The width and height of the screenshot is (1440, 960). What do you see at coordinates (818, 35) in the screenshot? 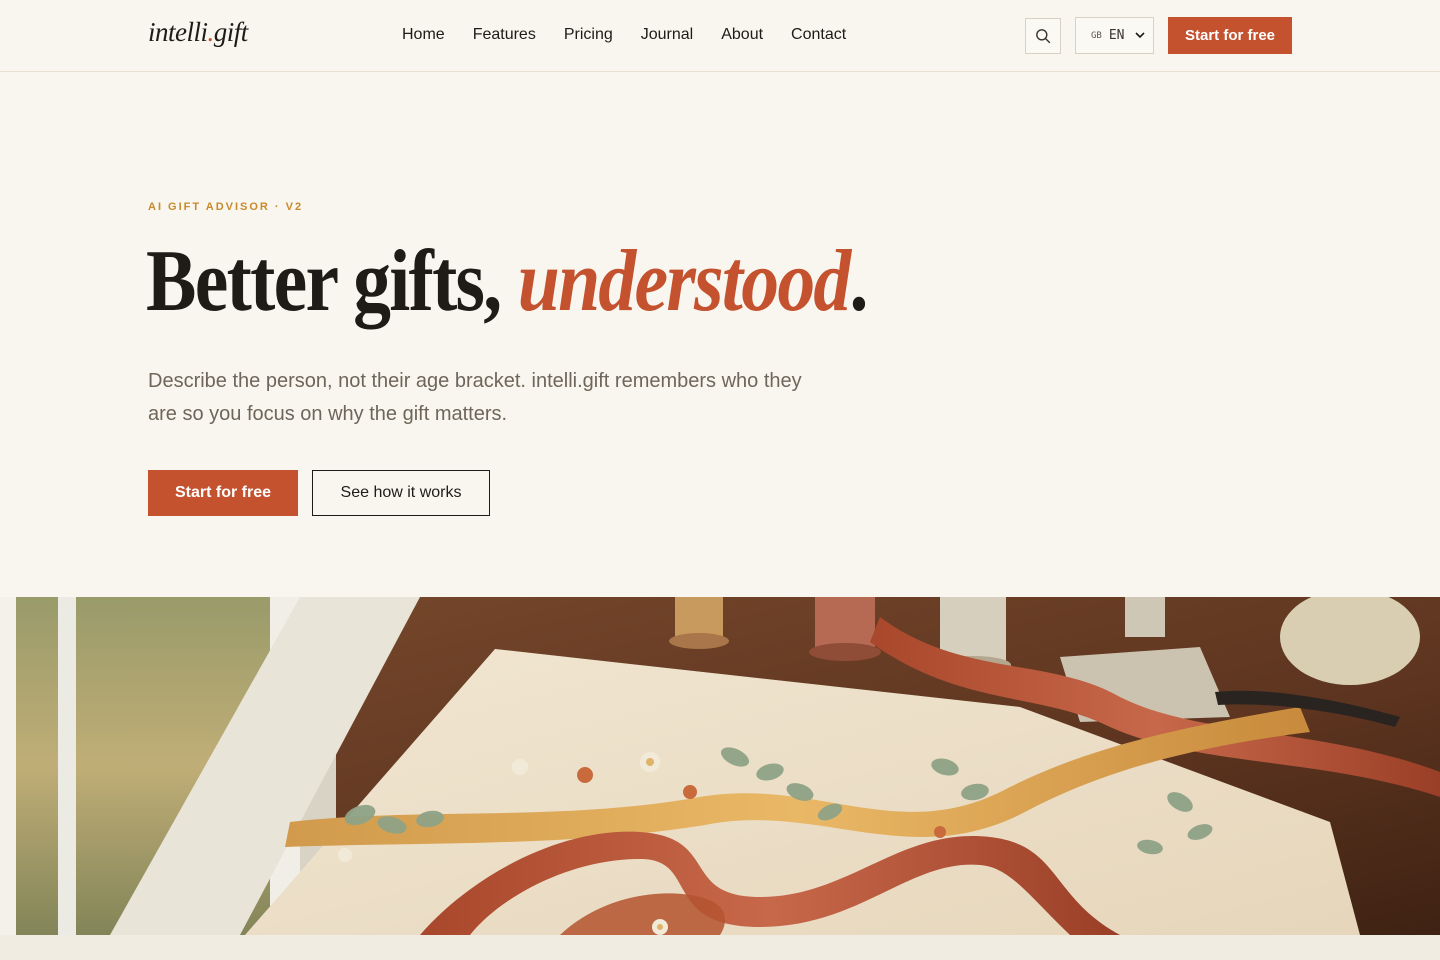
I see `nav-item-contact: Contact` at bounding box center [818, 35].